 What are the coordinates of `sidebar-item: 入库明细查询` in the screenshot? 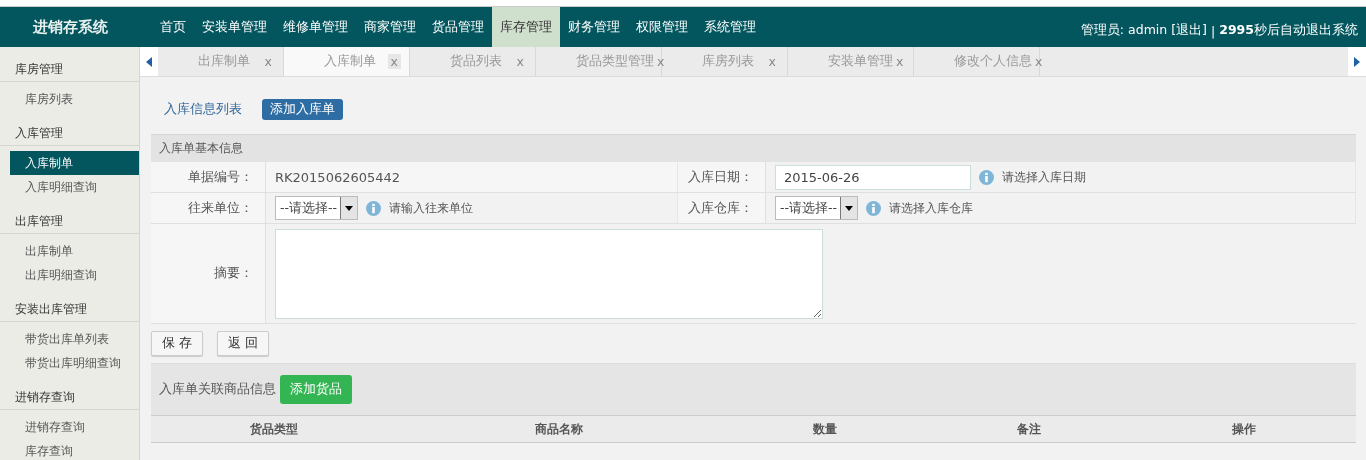 It's located at (74, 187).